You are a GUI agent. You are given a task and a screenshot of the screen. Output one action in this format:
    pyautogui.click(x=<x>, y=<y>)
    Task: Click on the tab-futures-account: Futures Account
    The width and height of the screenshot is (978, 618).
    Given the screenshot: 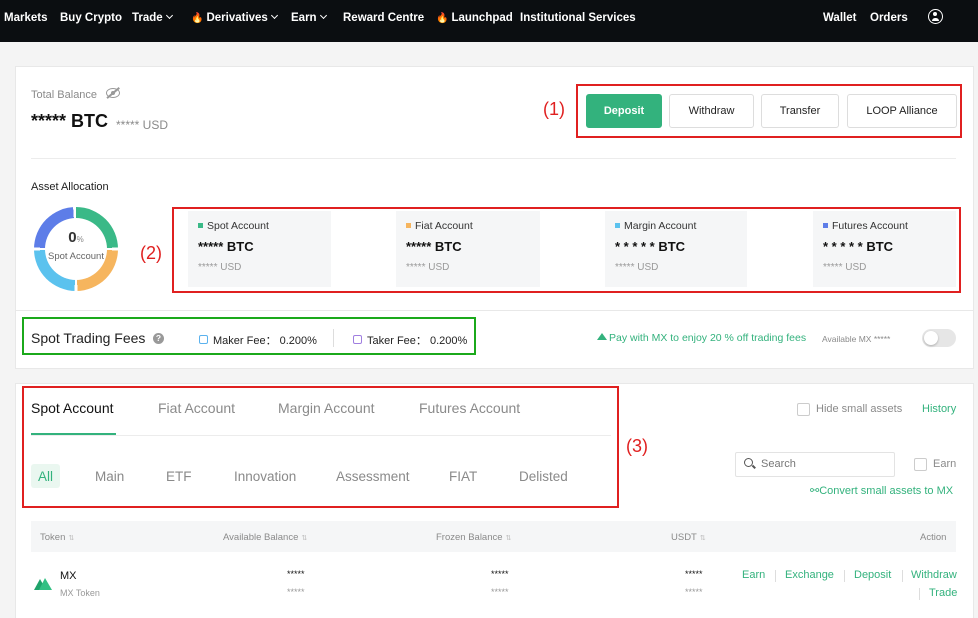 What is the action you would take?
    pyautogui.click(x=469, y=408)
    